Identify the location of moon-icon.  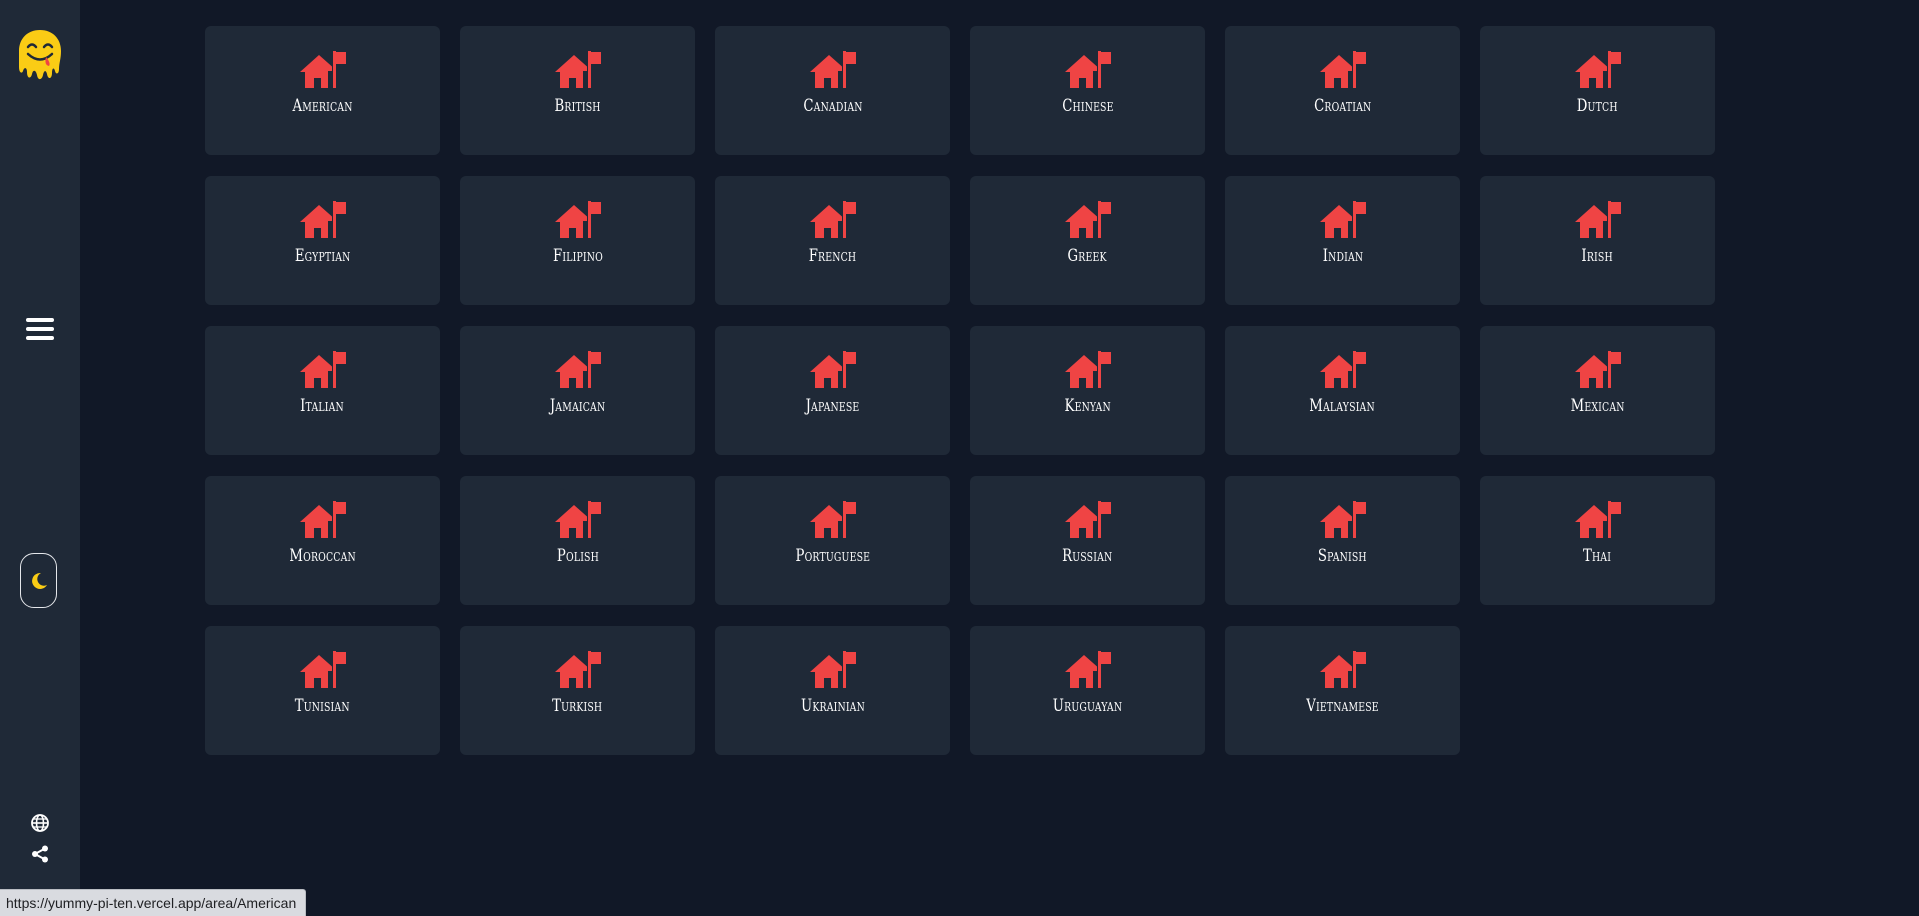
(39, 580).